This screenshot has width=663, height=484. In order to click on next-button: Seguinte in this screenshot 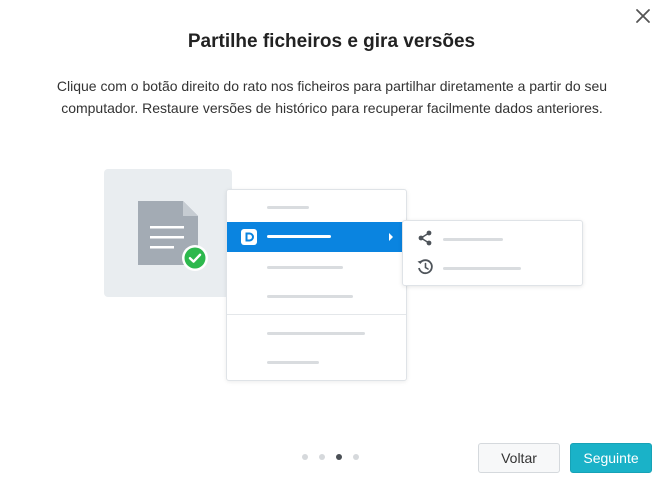, I will do `click(611, 458)`.